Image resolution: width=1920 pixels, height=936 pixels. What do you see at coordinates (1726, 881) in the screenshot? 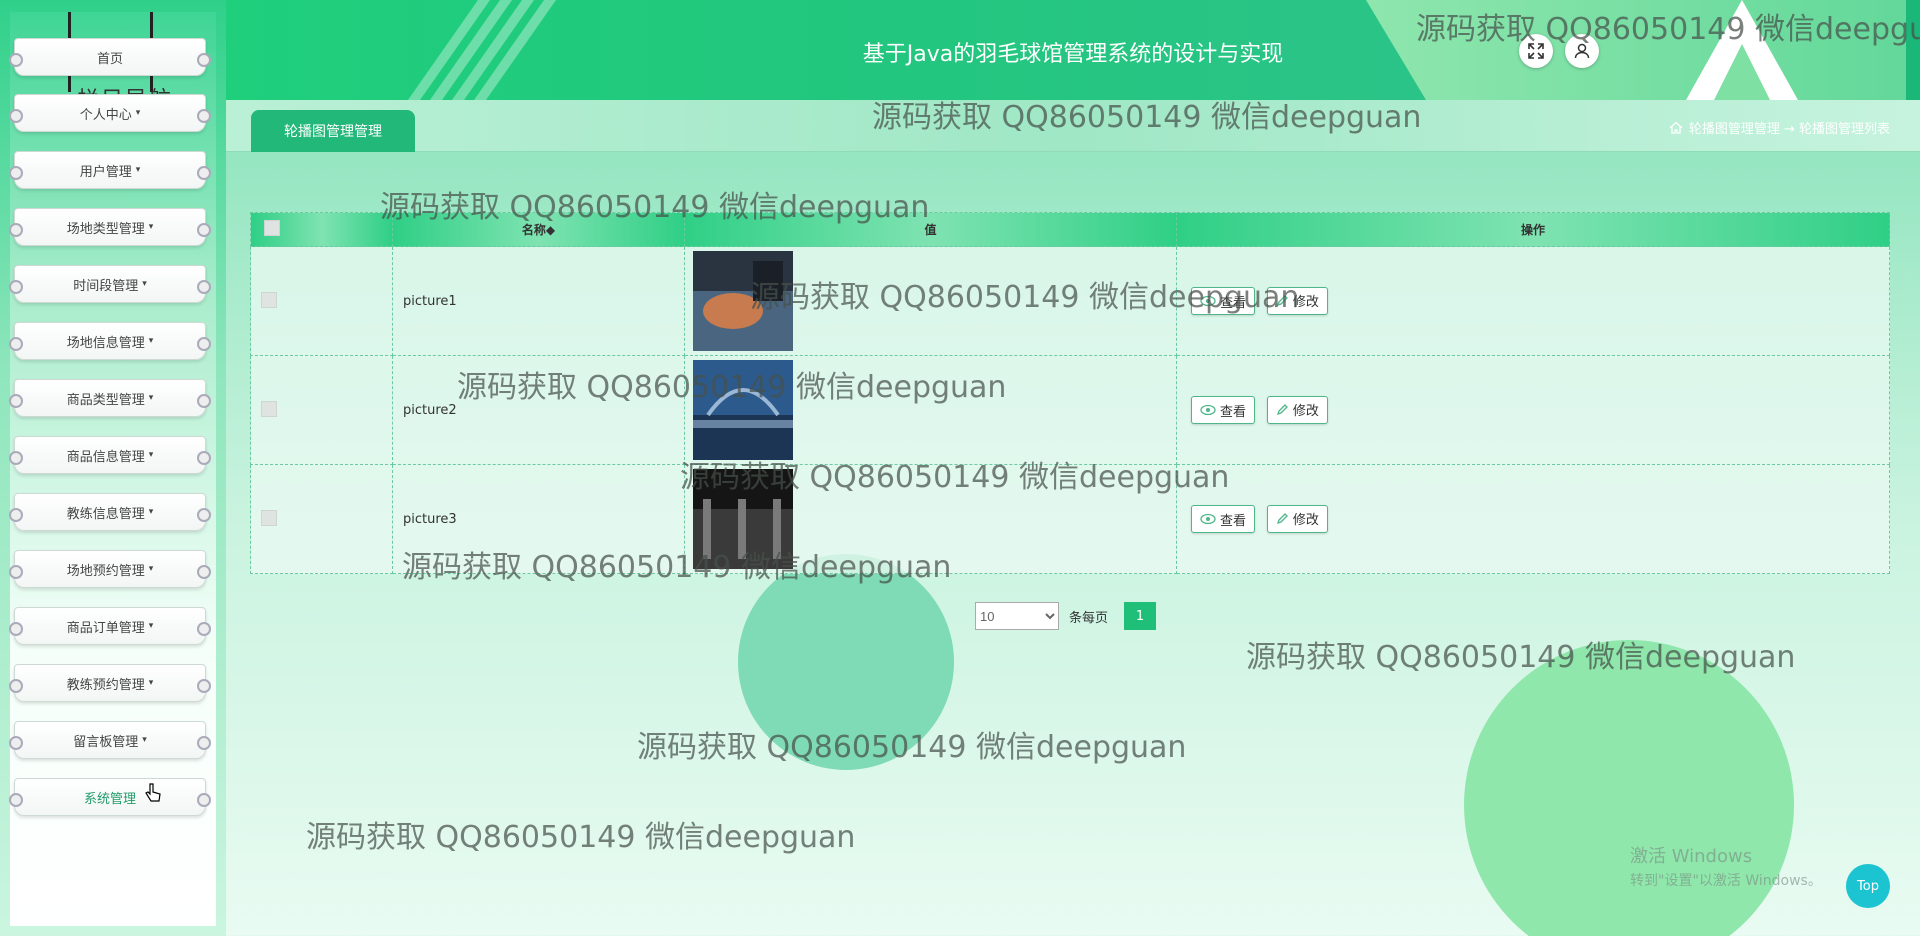
I see `activation-subtitle: 转到"设置"以激活 Windows。` at bounding box center [1726, 881].